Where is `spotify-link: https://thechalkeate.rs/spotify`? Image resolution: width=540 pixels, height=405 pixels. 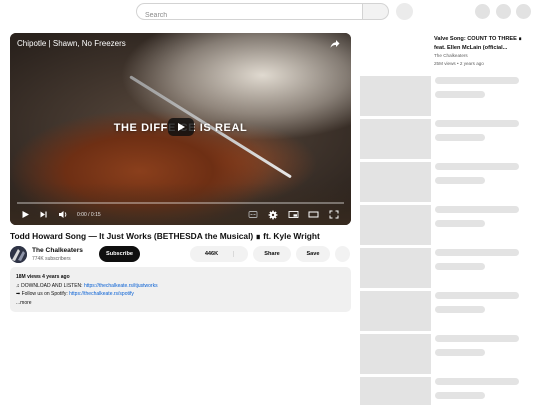 spotify-link: https://thechalkeate.rs/spotify is located at coordinates (101, 294).